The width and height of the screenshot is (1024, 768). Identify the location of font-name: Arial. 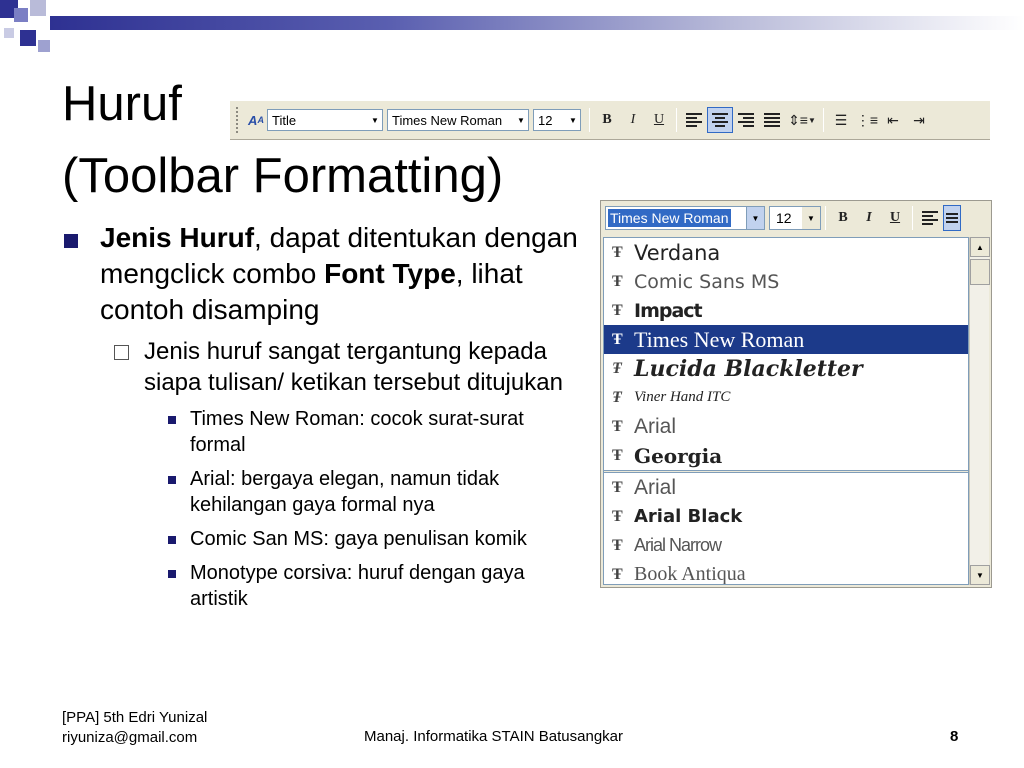
(655, 426).